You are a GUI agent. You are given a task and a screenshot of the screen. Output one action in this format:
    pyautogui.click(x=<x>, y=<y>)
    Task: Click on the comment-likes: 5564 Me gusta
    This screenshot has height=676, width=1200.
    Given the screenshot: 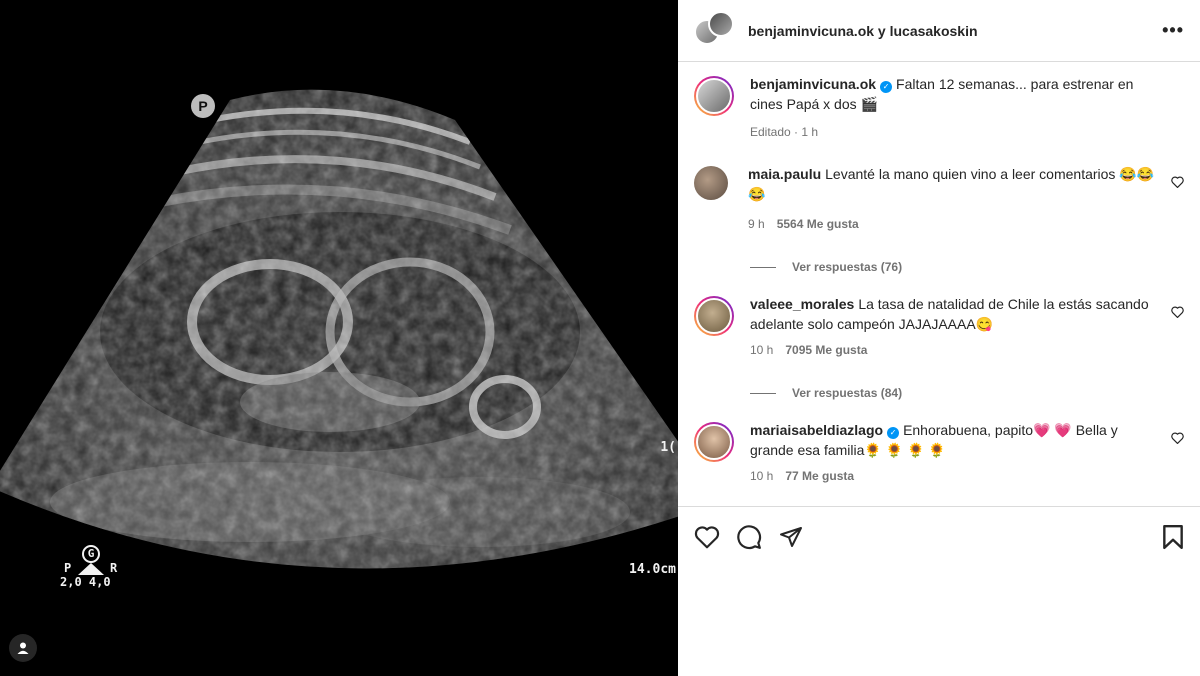 What is the action you would take?
    pyautogui.click(x=818, y=224)
    